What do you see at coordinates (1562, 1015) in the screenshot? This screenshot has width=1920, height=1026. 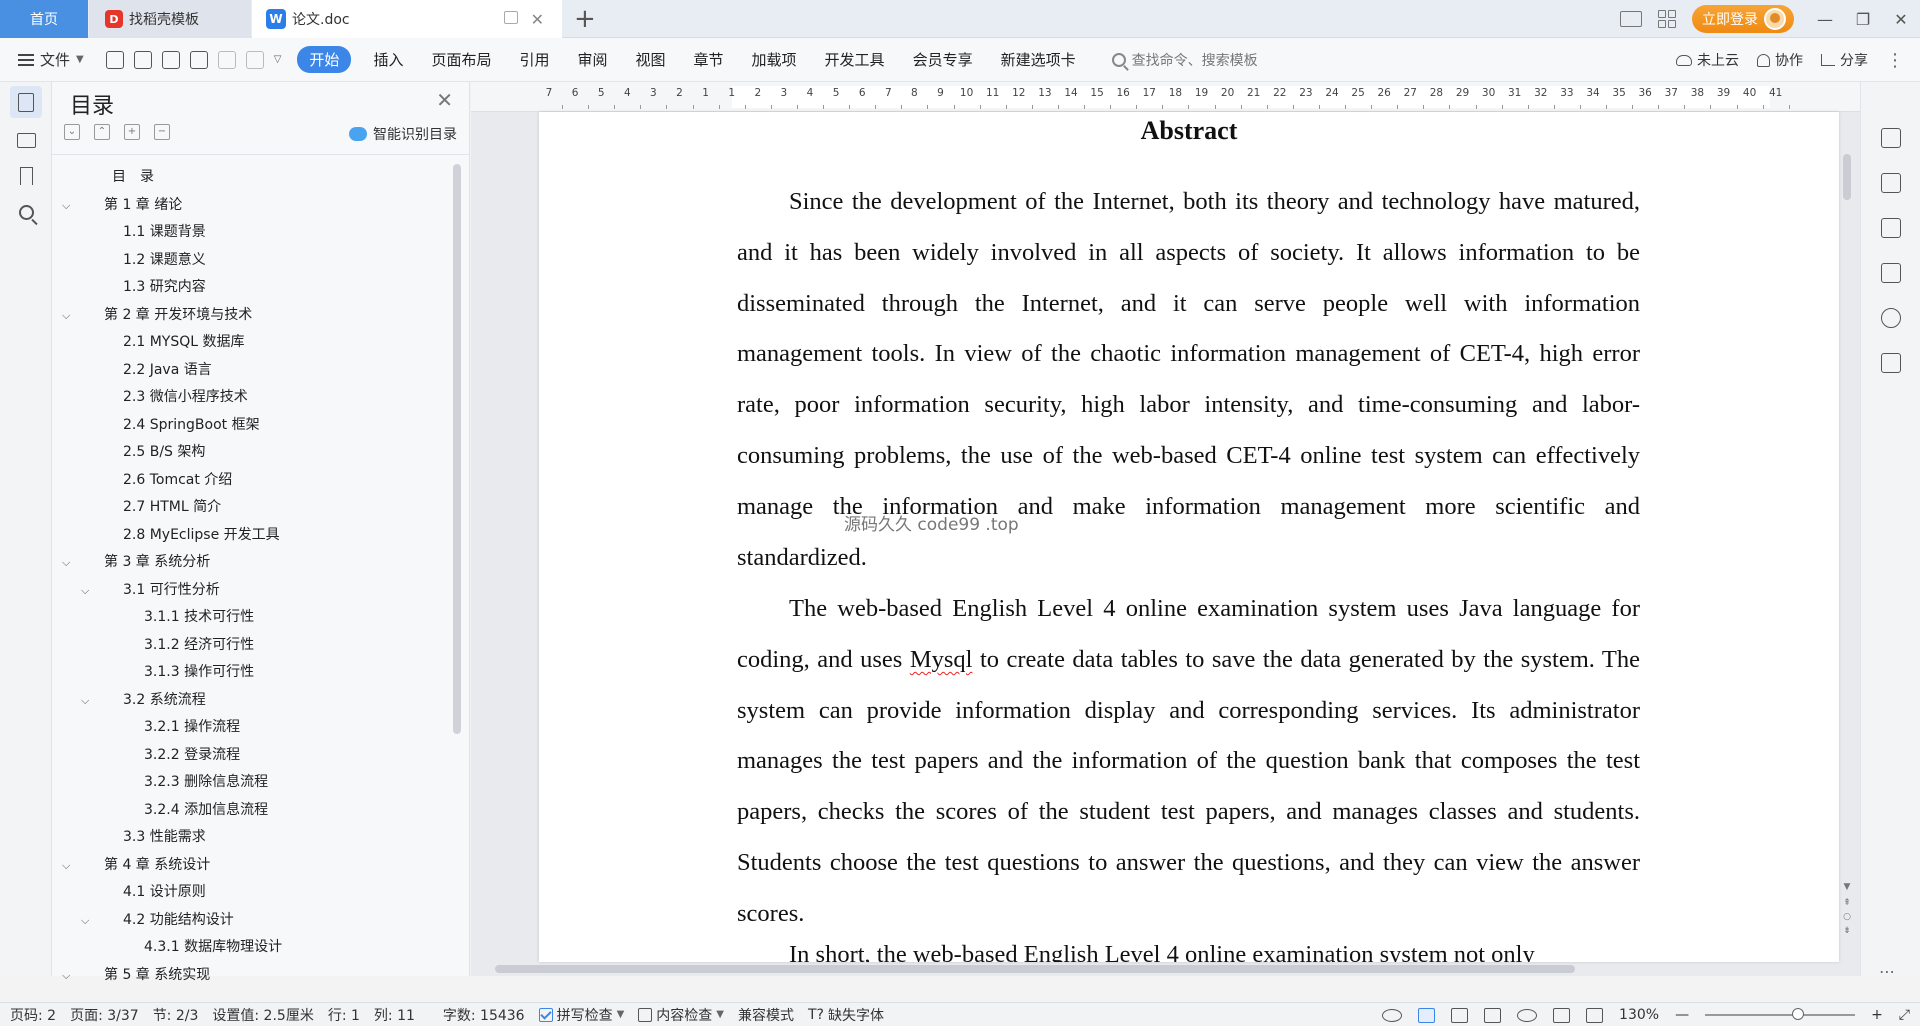 I see `write-view-icon` at bounding box center [1562, 1015].